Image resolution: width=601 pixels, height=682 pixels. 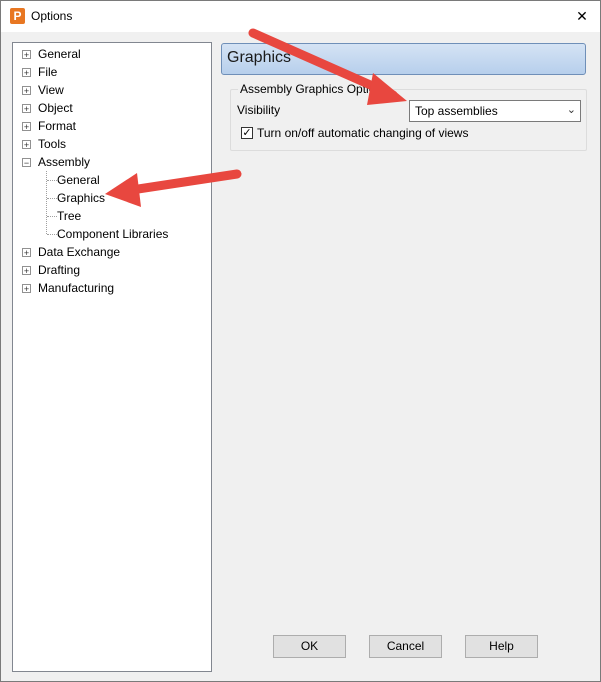 I want to click on arrow-to-dropdown-icon, so click(x=327, y=66).